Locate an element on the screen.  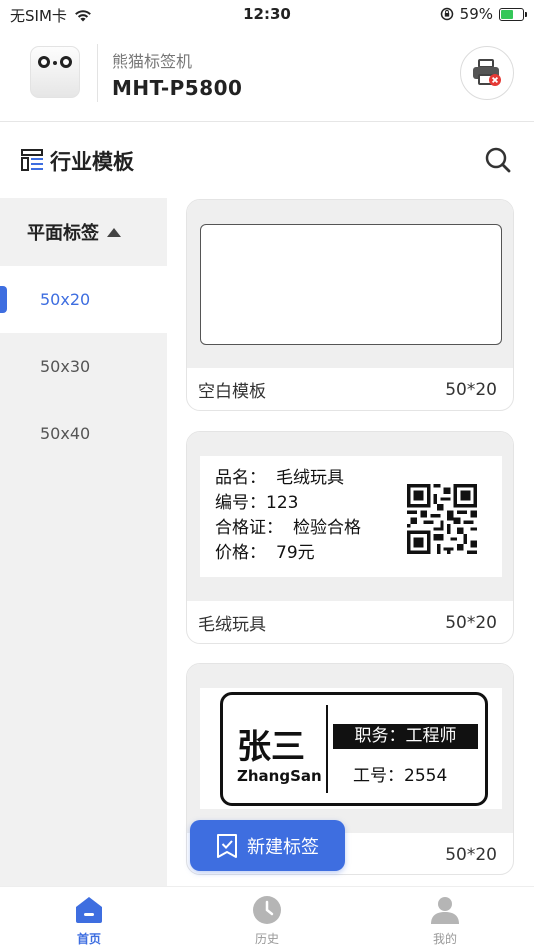
sidebar-item-label: 50x20 is located at coordinates (65, 299).